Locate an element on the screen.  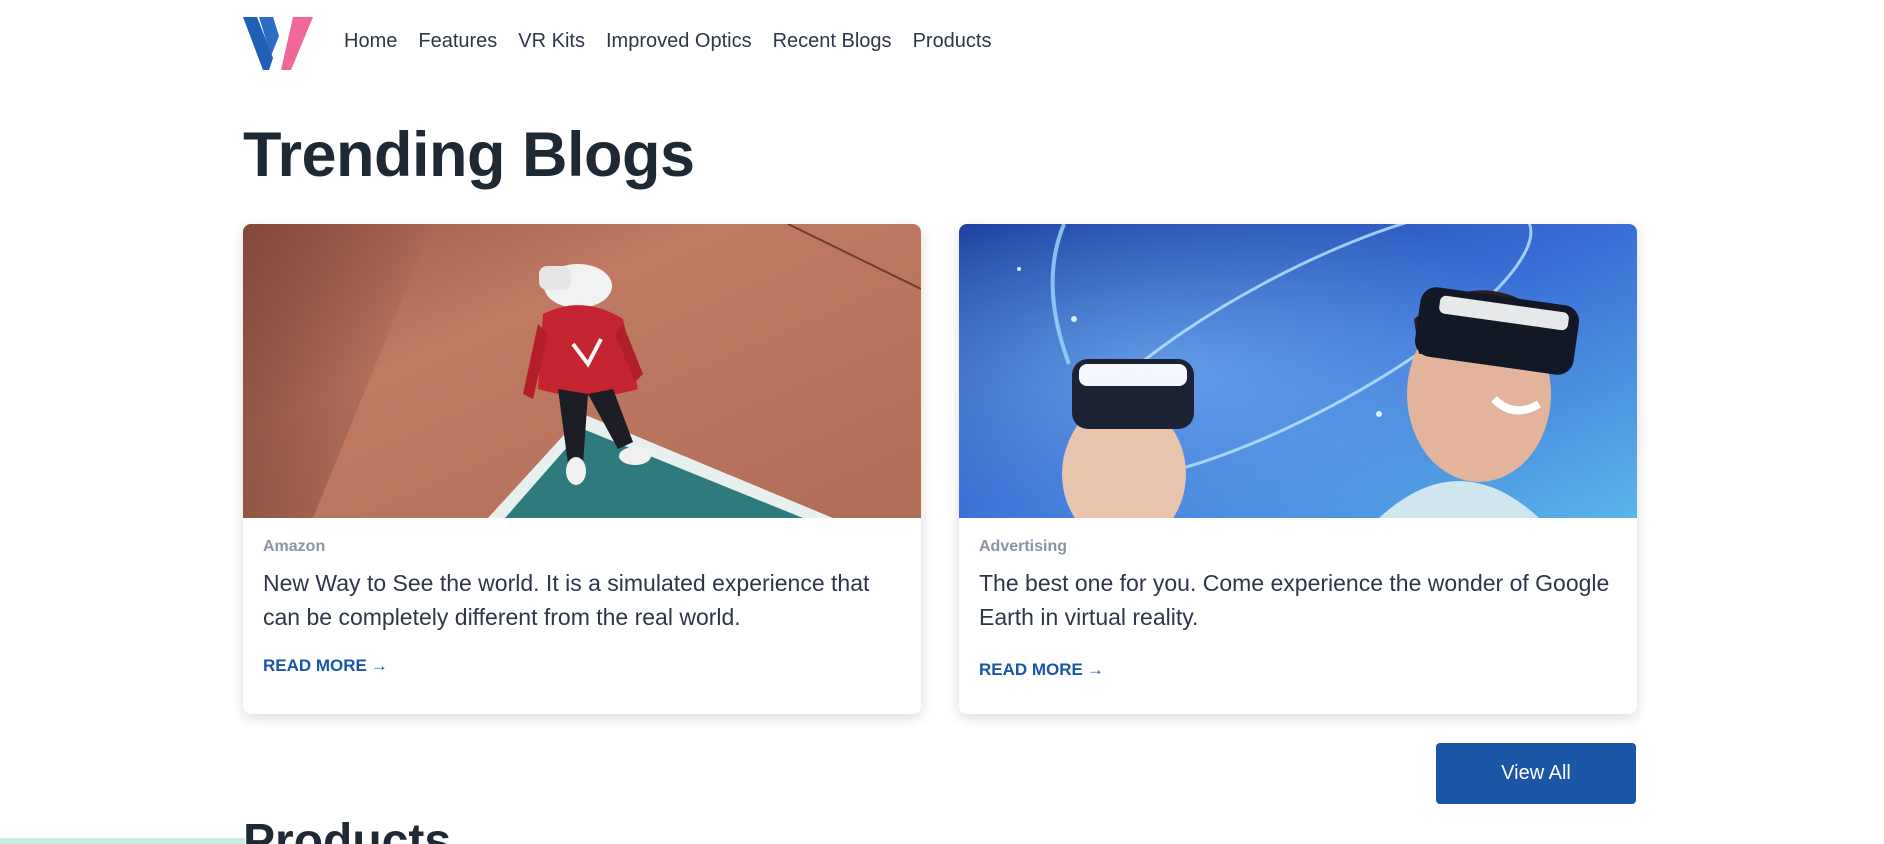
brand-logo is located at coordinates (278, 41).